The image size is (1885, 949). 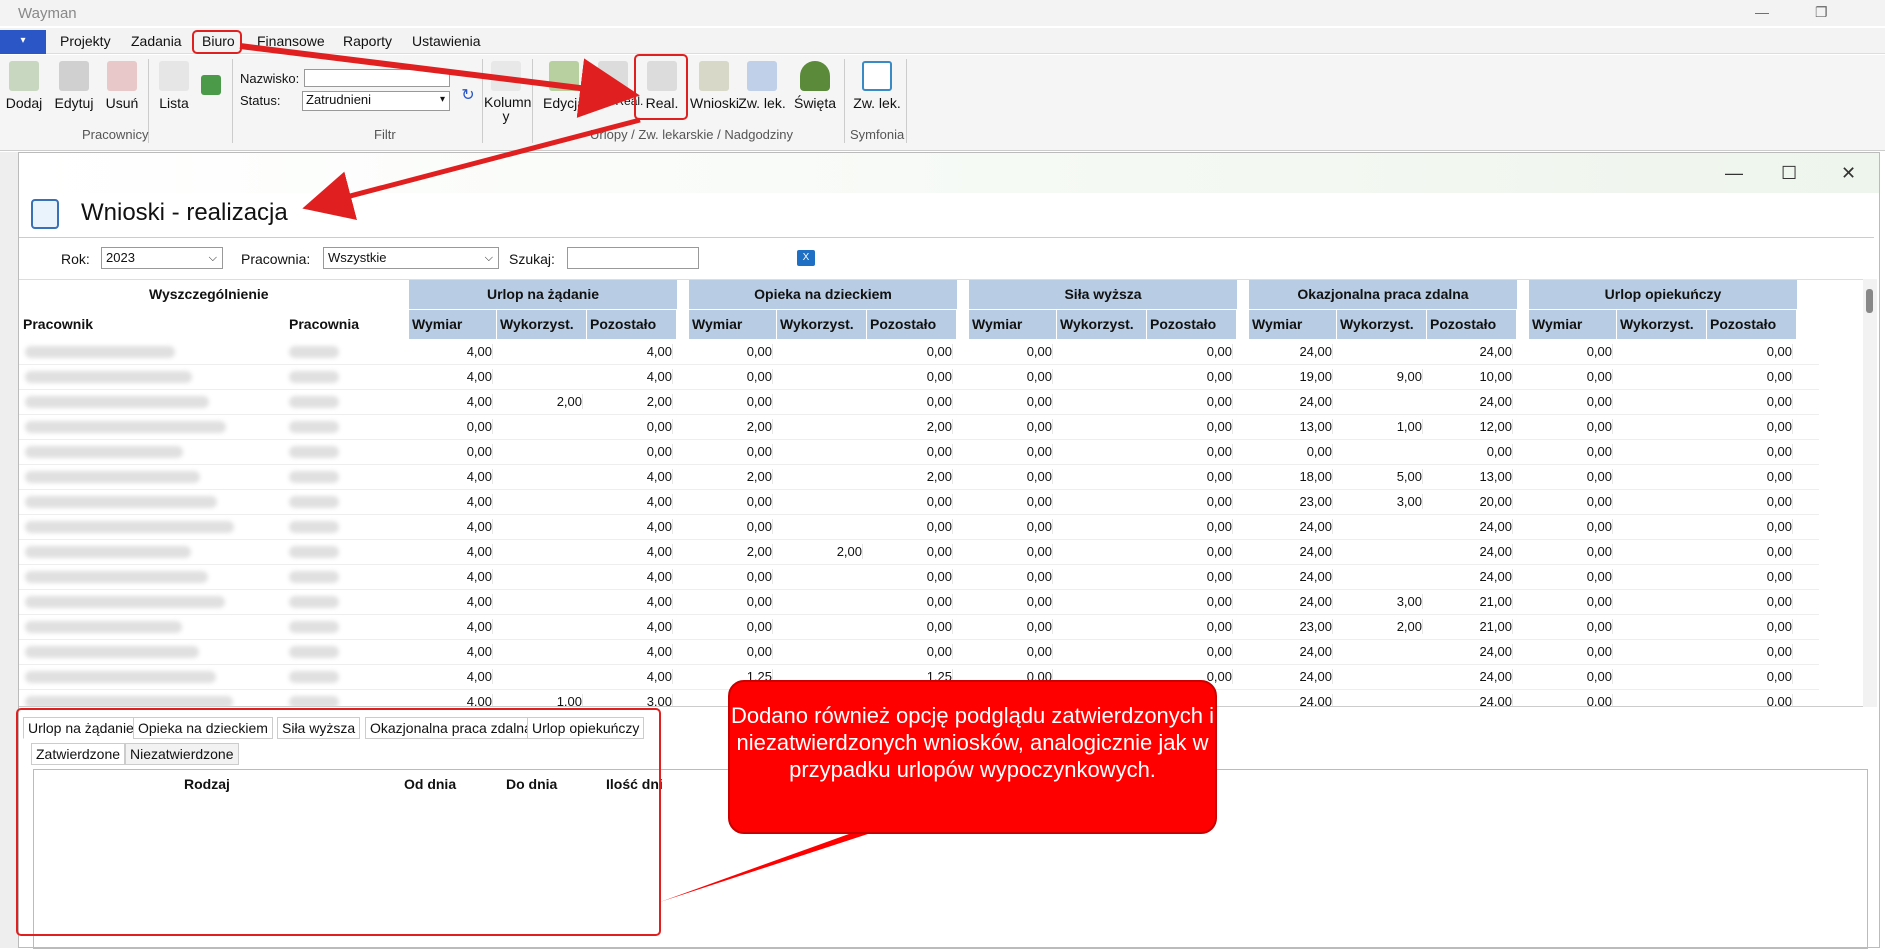 What do you see at coordinates (184, 212) in the screenshot?
I see `window-title: Wnioski - realizacja` at bounding box center [184, 212].